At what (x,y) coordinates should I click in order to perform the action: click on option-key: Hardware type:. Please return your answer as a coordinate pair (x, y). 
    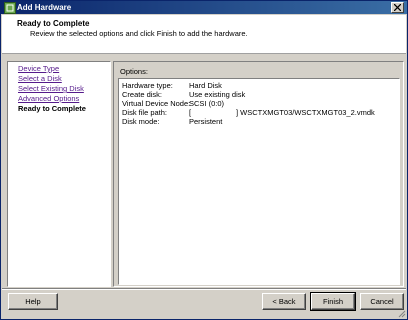
    Looking at the image, I should click on (147, 85).